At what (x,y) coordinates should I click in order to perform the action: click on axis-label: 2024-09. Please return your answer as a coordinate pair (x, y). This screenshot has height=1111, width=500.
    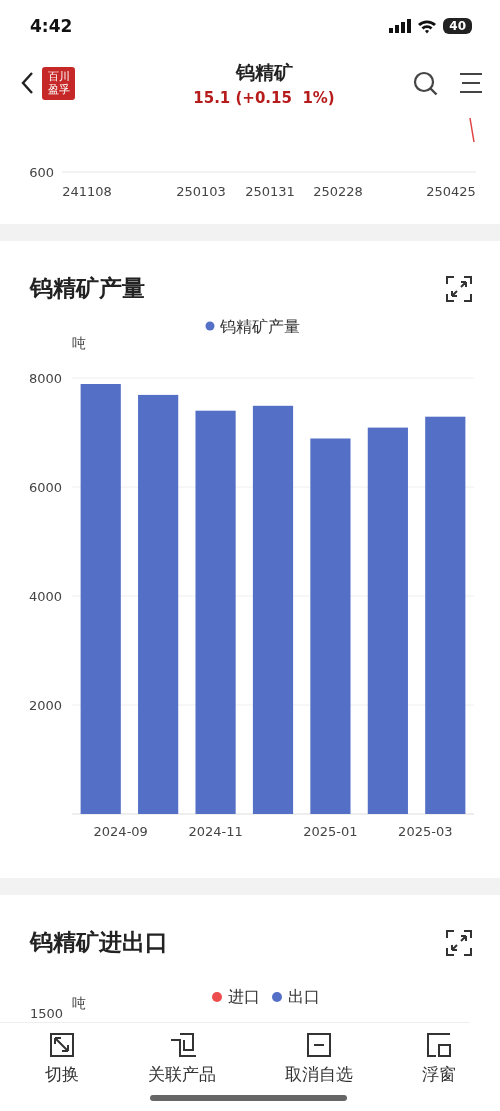
    Looking at the image, I should click on (120, 831).